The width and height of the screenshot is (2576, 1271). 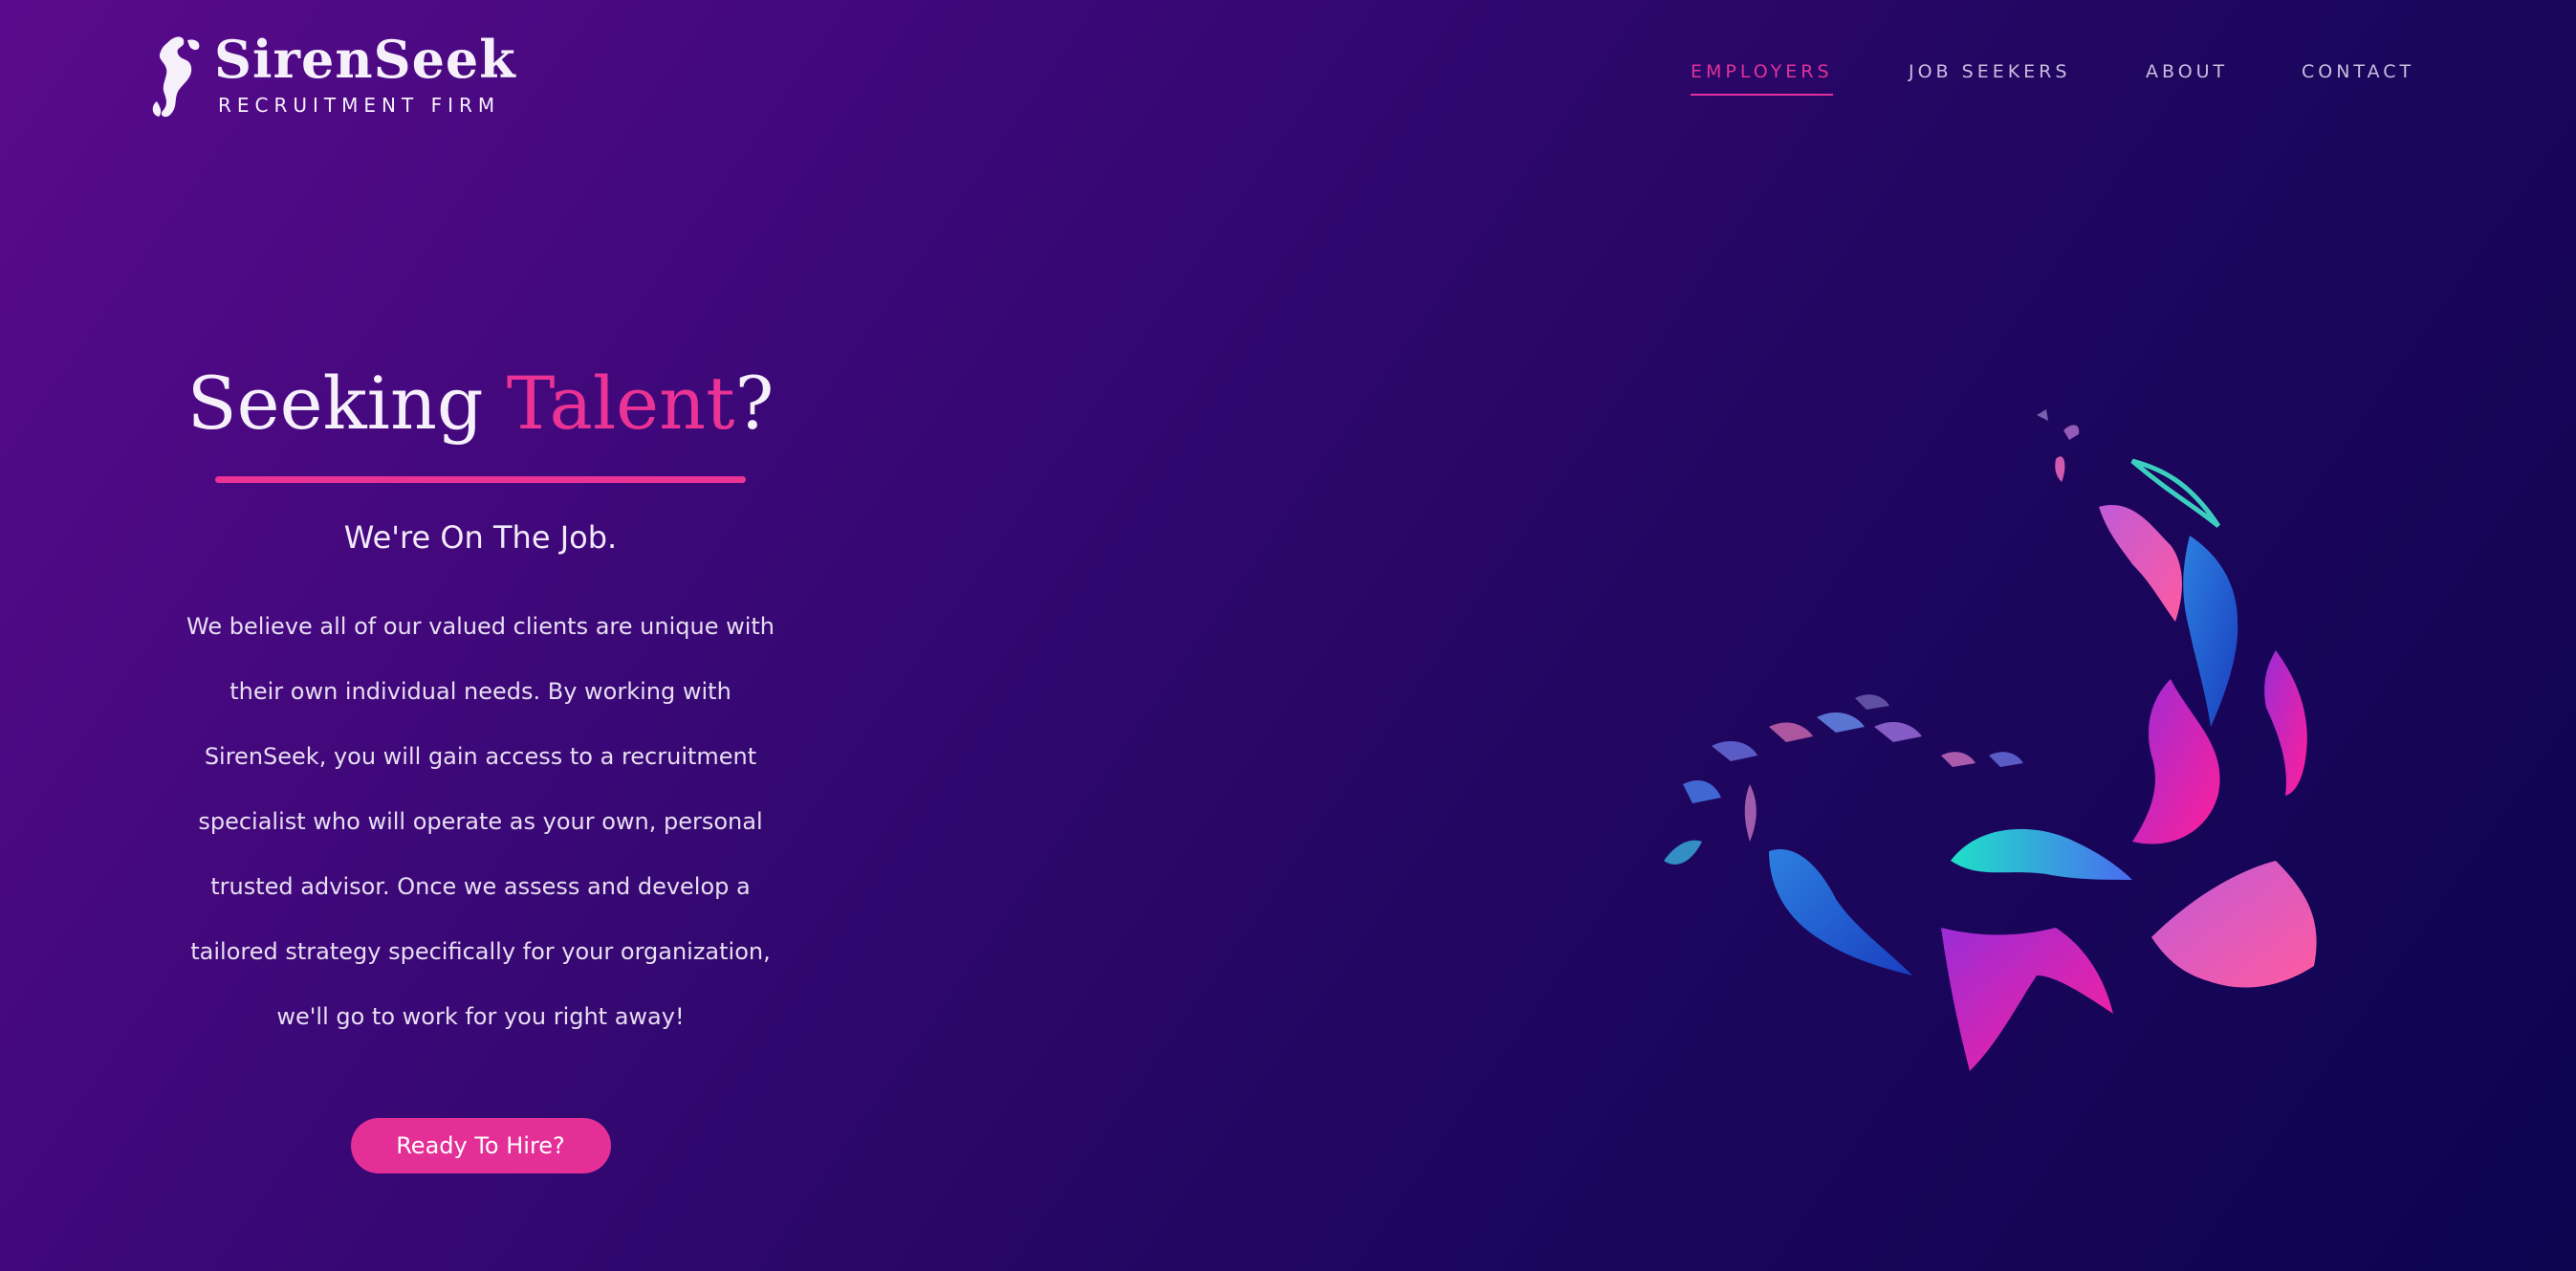 I want to click on nav-contact-label: CONTACT, so click(x=2358, y=71).